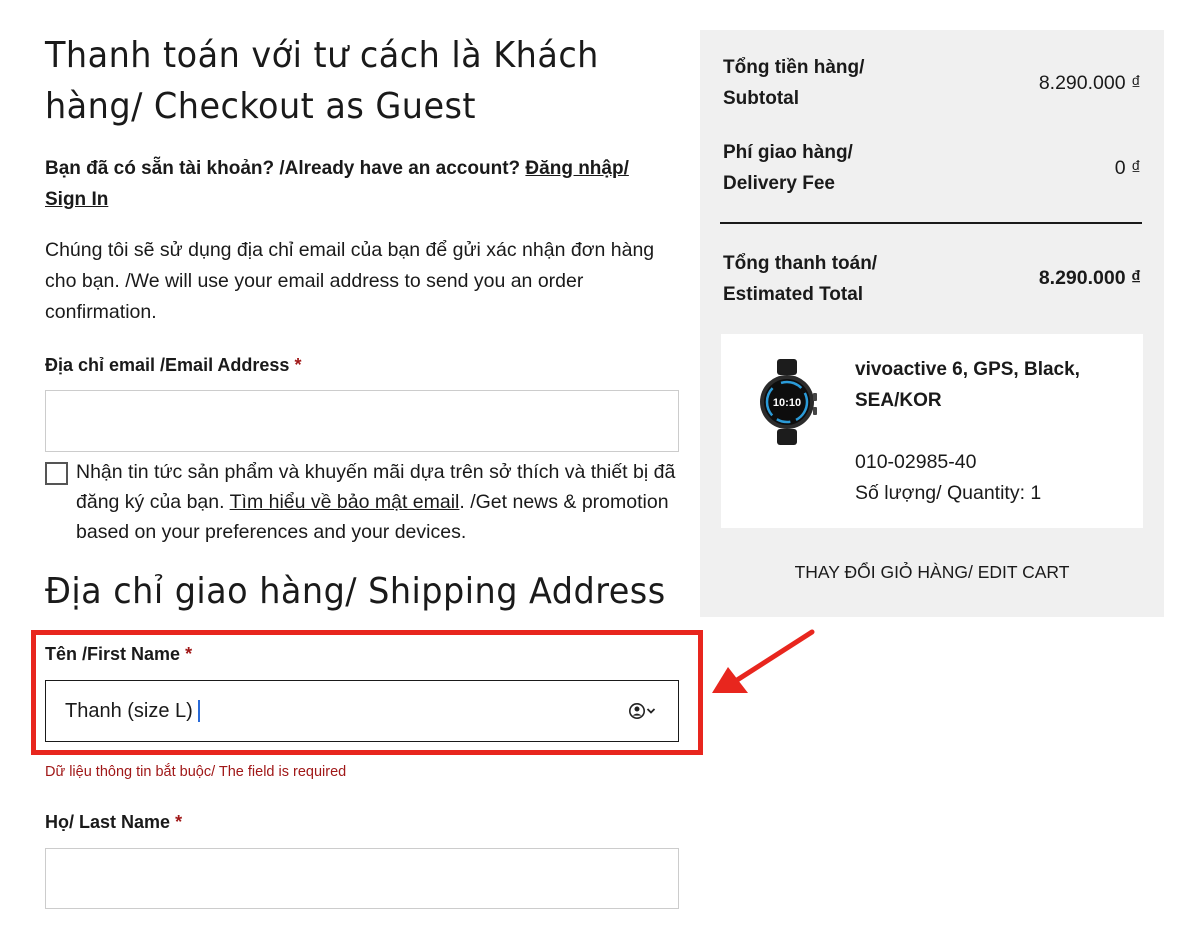 Image resolution: width=1200 pixels, height=929 pixels. I want to click on estimated-total-label-line-2: Estimated Total, so click(793, 294).